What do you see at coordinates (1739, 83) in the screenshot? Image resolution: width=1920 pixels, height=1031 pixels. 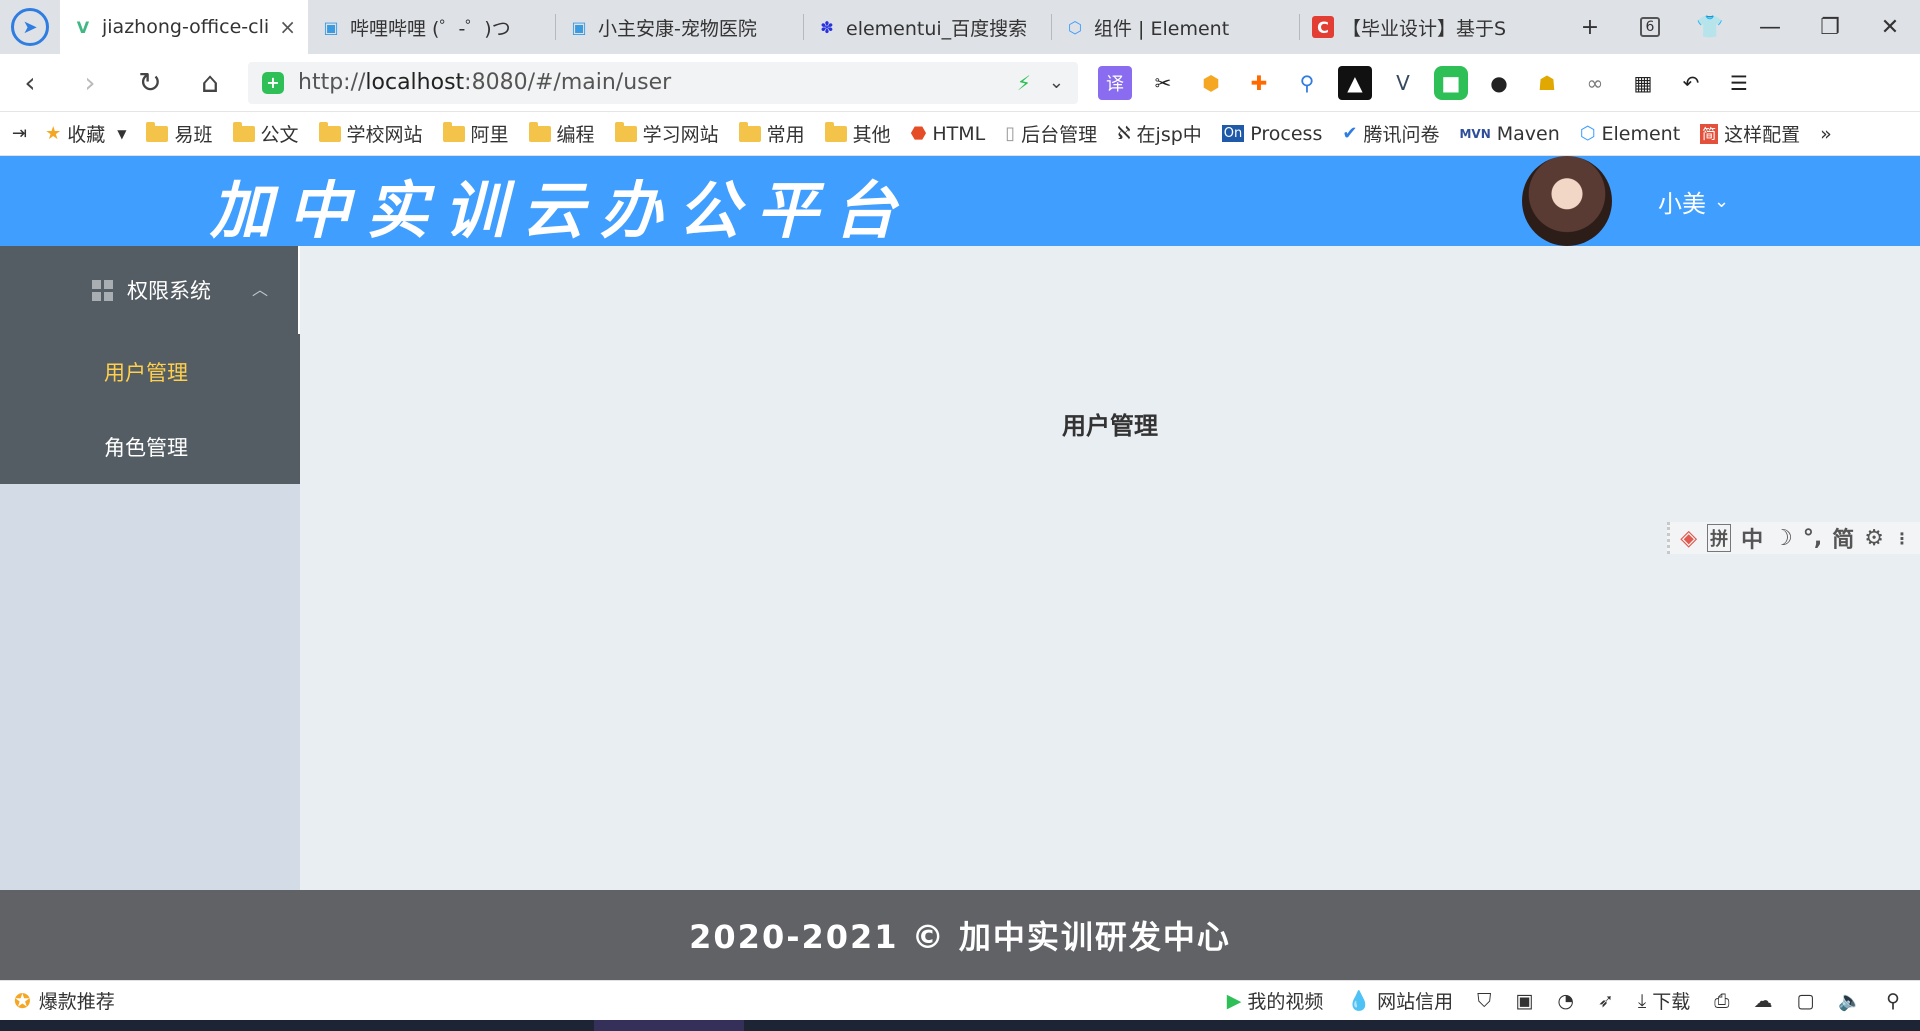 I see `menu-icon: ☰` at bounding box center [1739, 83].